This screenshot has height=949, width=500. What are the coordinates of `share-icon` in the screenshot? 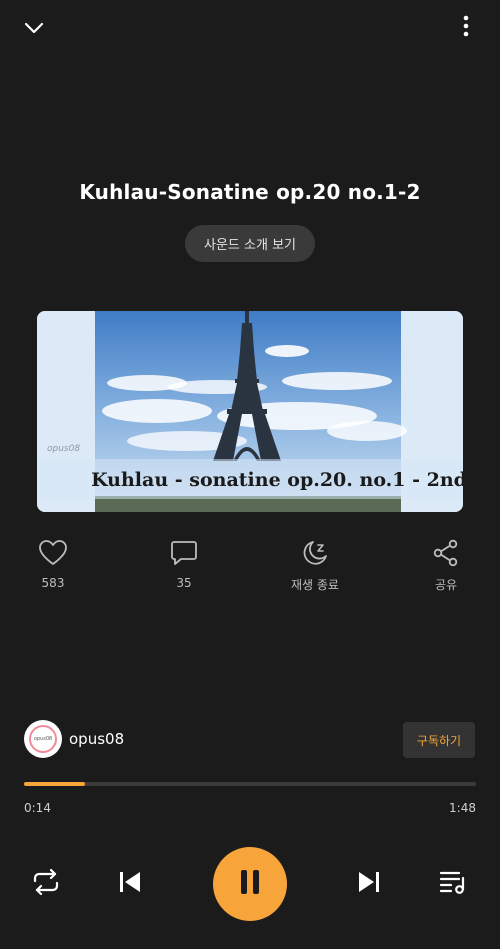 It's located at (446, 553).